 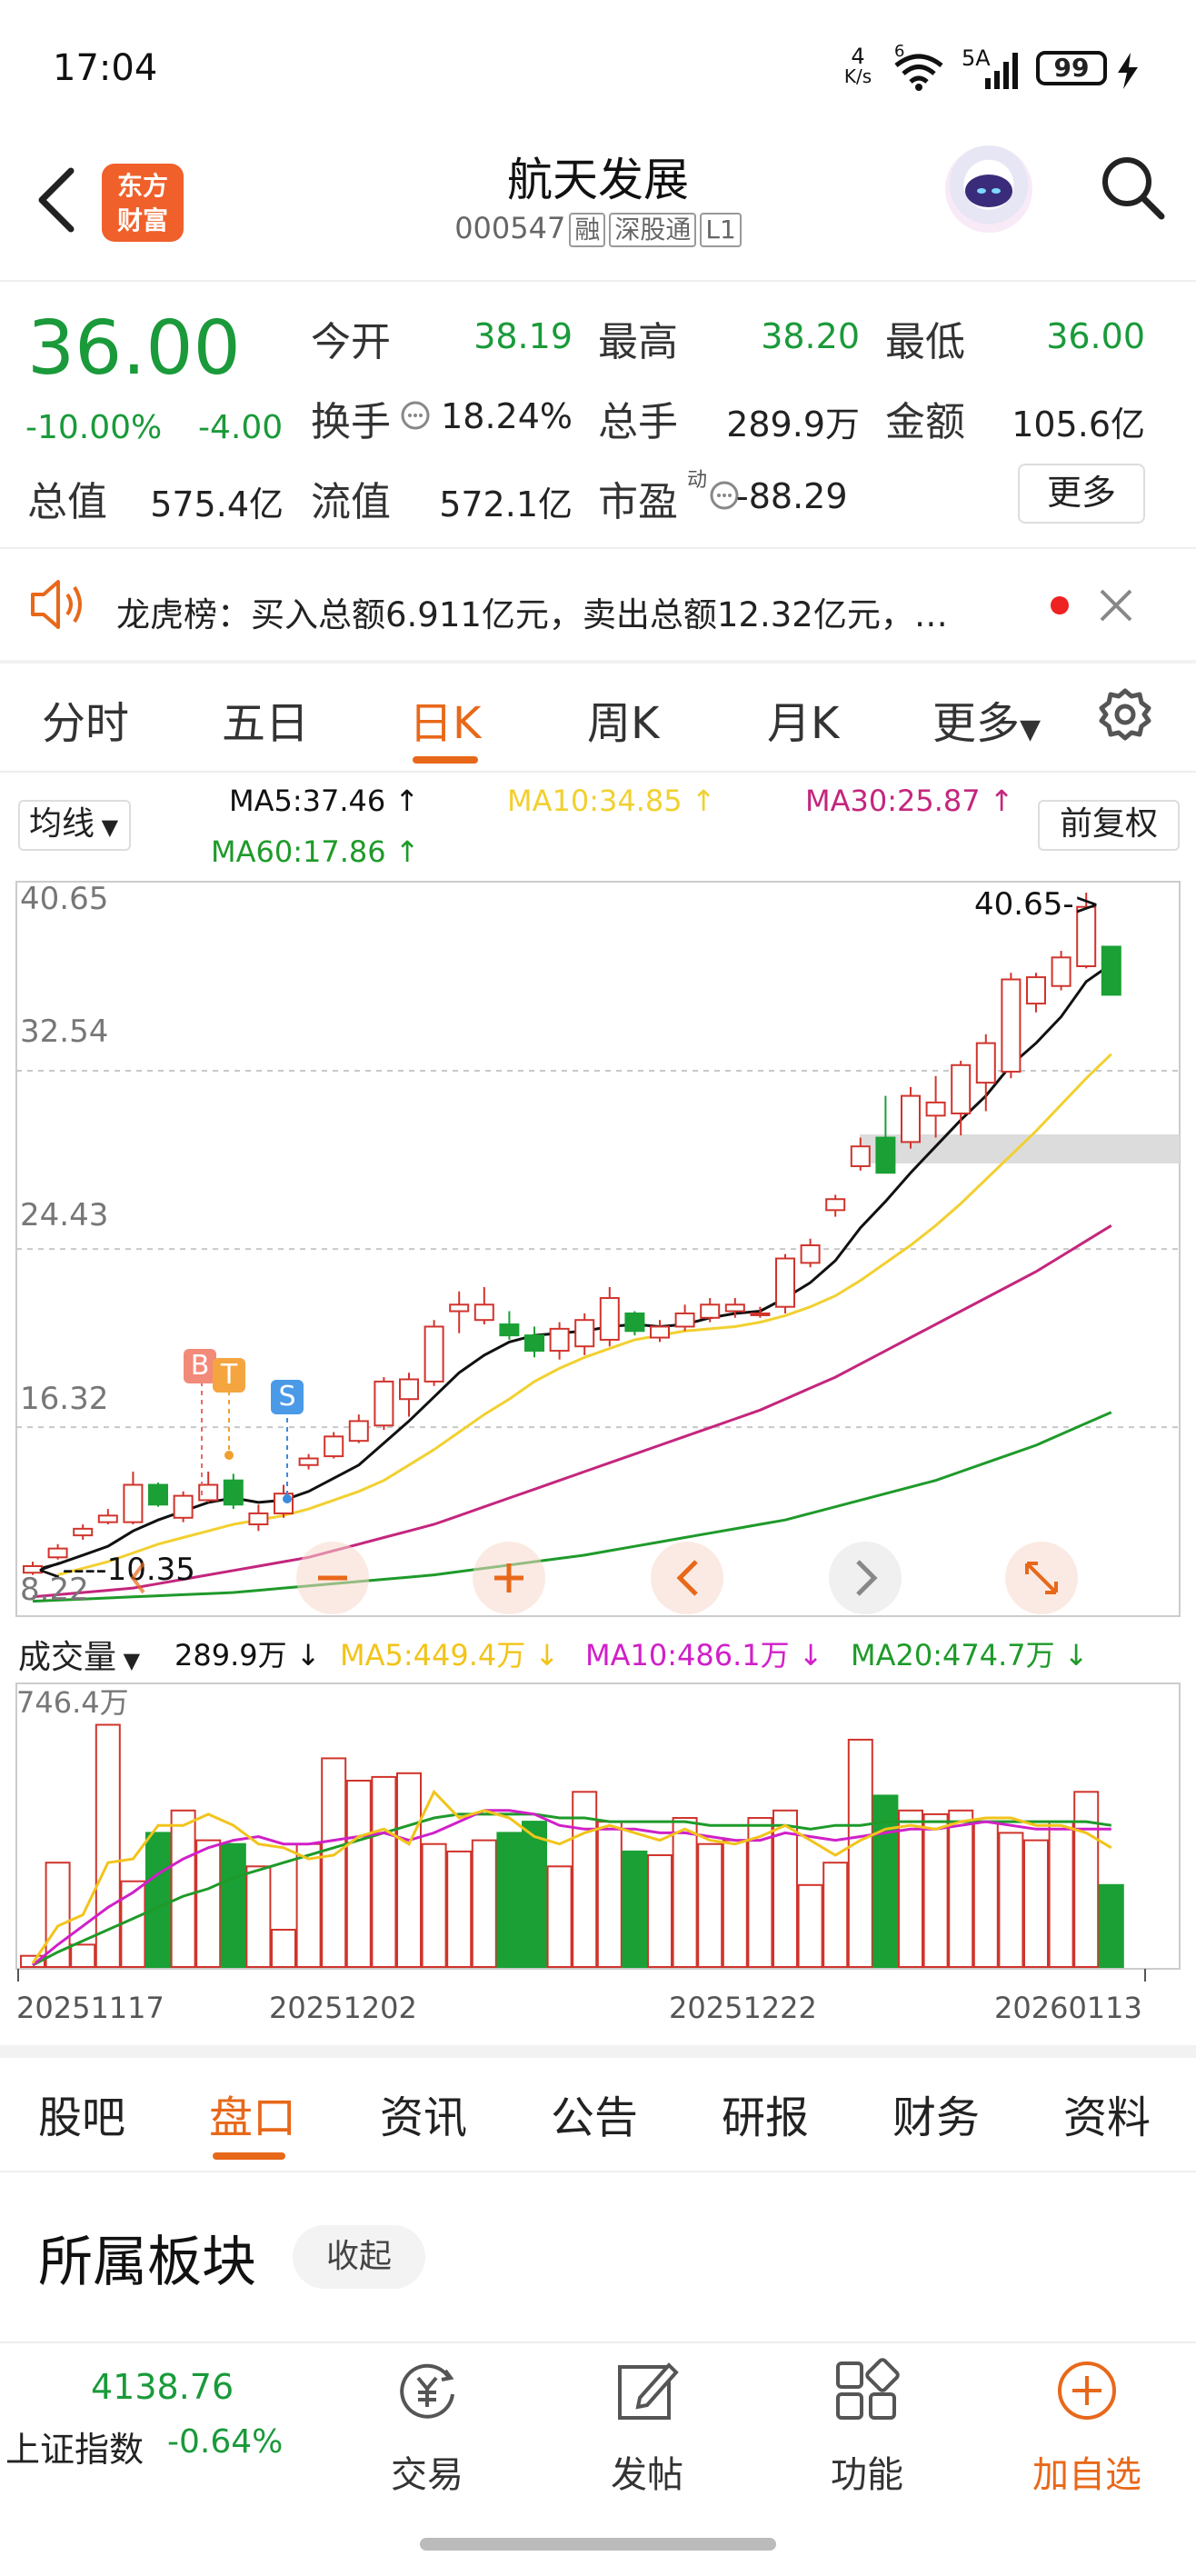 What do you see at coordinates (359, 2257) in the screenshot?
I see `collapse-button: 收起` at bounding box center [359, 2257].